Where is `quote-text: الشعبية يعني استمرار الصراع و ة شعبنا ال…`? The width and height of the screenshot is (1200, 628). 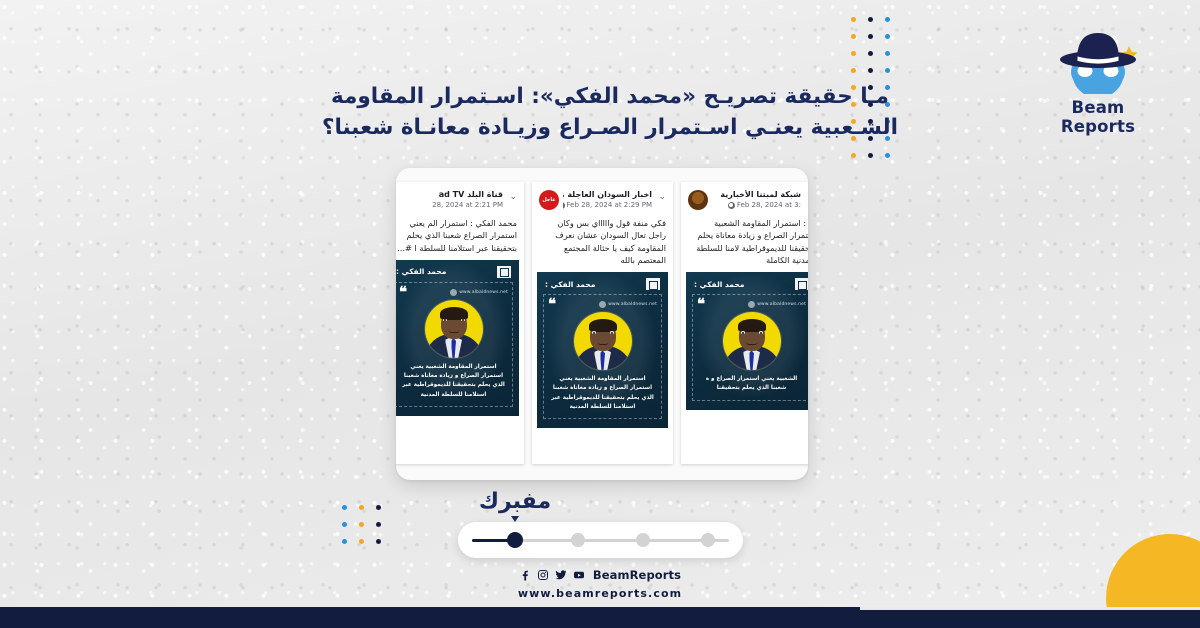 quote-text: الشعبية يعني استمرار الصراع و ة شعبنا ال… is located at coordinates (751, 384).